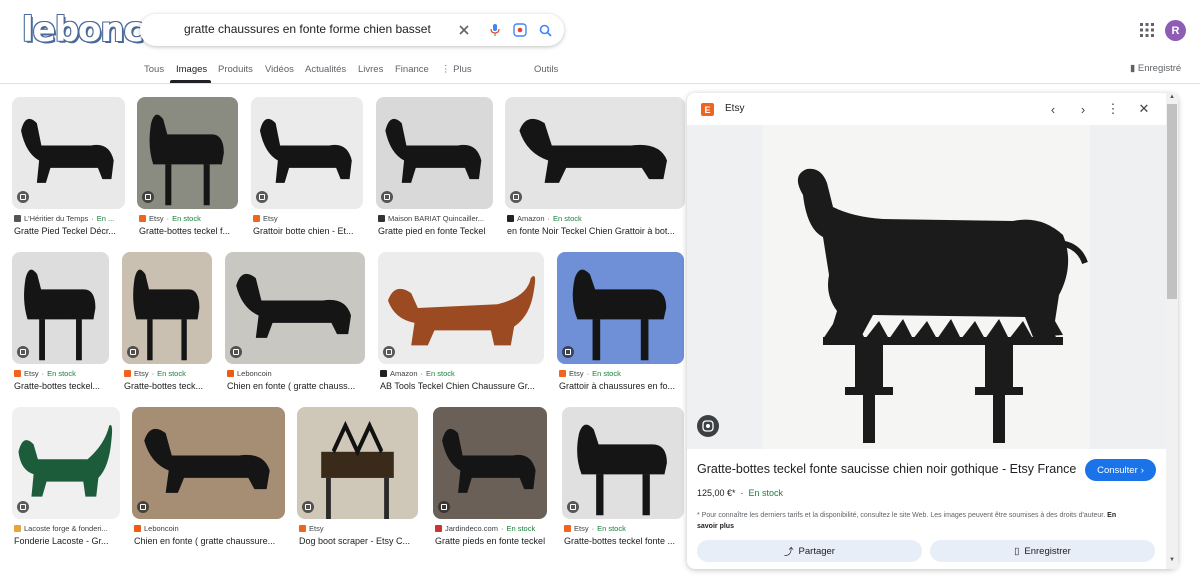  Describe the element at coordinates (464, 30) in the screenshot. I see `clear-icon` at that location.